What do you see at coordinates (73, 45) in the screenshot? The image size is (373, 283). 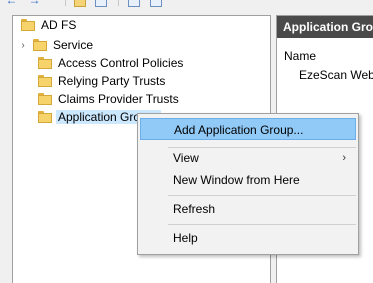 I see `tree-item-label: Service` at bounding box center [73, 45].